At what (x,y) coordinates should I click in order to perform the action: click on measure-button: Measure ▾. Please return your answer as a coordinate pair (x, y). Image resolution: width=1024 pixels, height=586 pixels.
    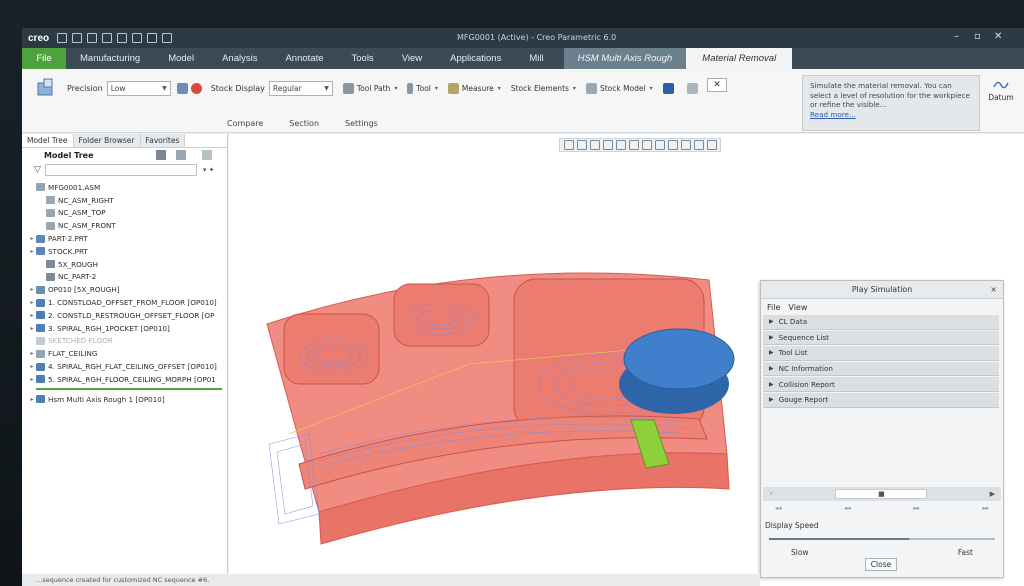
    Looking at the image, I should click on (474, 88).